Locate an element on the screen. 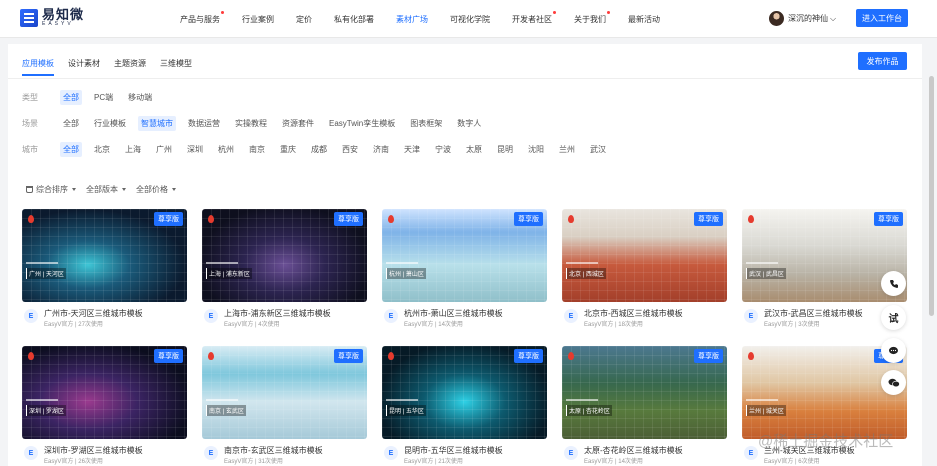  card-meta: EasyV官方 | 18次使用 is located at coordinates (613, 323).